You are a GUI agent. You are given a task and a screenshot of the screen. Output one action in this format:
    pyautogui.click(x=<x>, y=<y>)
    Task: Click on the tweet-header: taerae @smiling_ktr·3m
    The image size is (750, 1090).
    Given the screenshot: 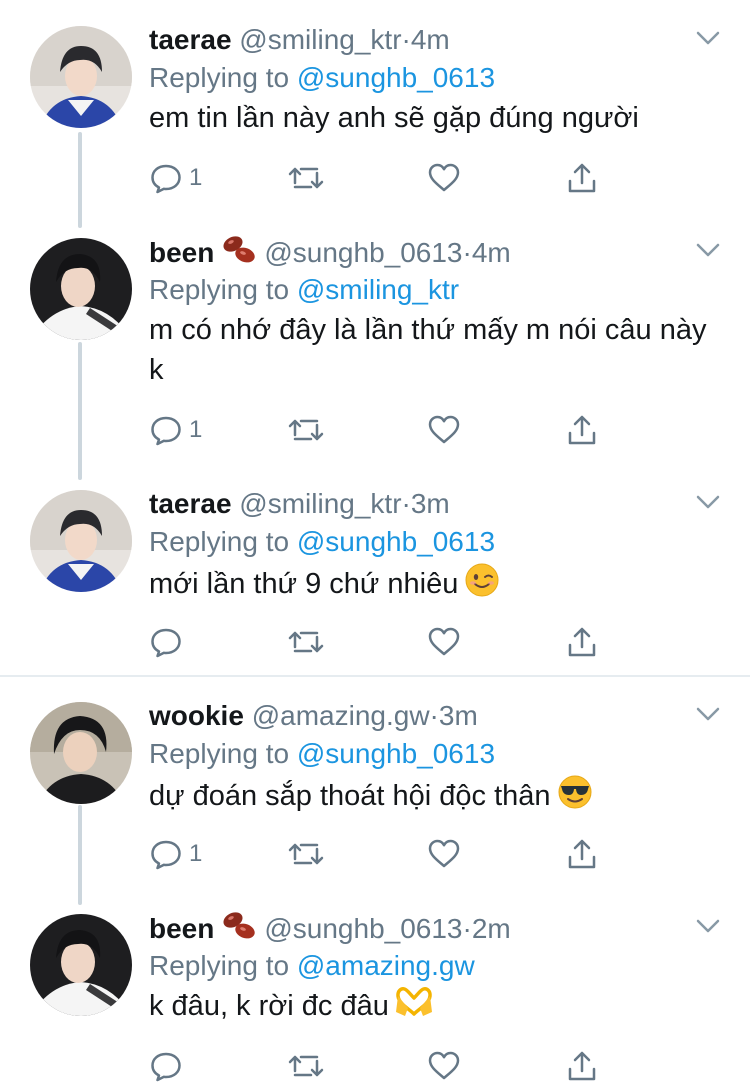 What is the action you would take?
    pyautogui.click(x=299, y=504)
    